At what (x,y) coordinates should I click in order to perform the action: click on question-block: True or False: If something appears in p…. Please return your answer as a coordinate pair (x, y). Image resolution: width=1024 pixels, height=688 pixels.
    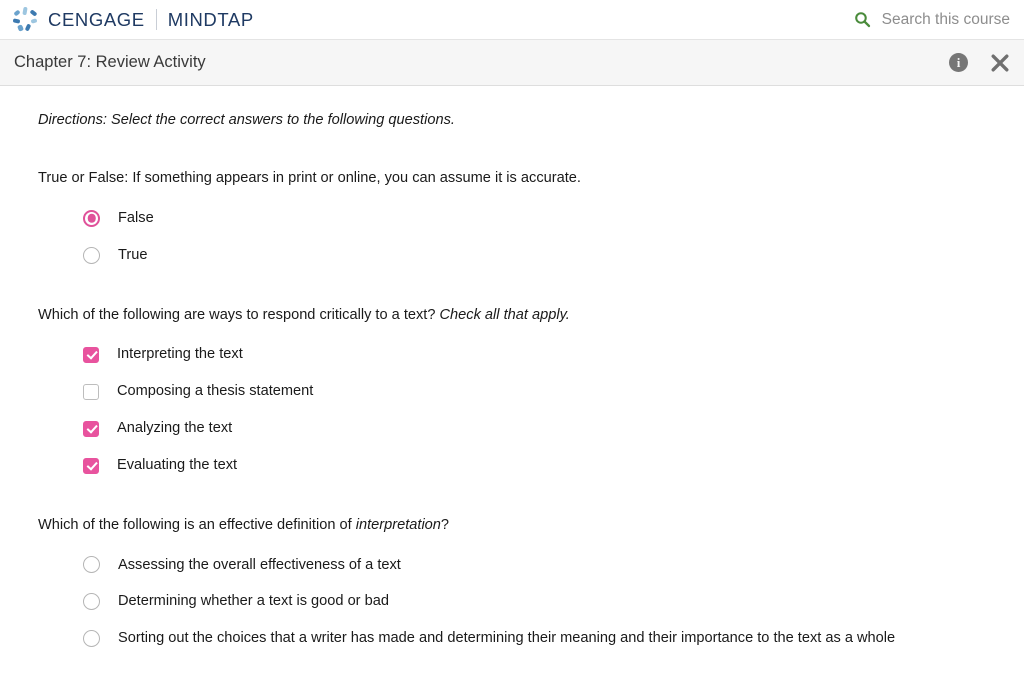
    Looking at the image, I should click on (512, 216).